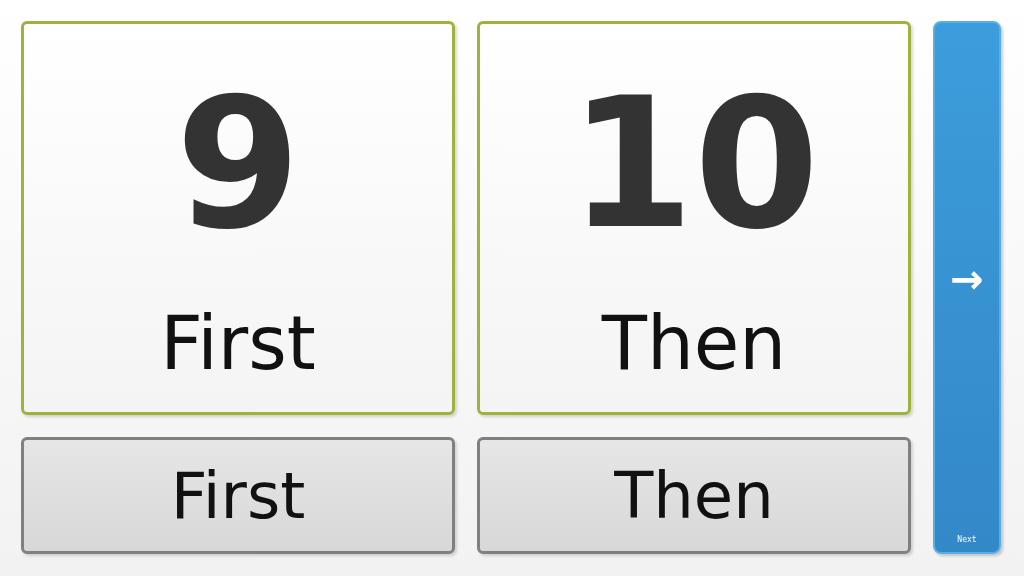 Image resolution: width=1024 pixels, height=576 pixels. What do you see at coordinates (694, 495) in the screenshot?
I see `word-button: Then` at bounding box center [694, 495].